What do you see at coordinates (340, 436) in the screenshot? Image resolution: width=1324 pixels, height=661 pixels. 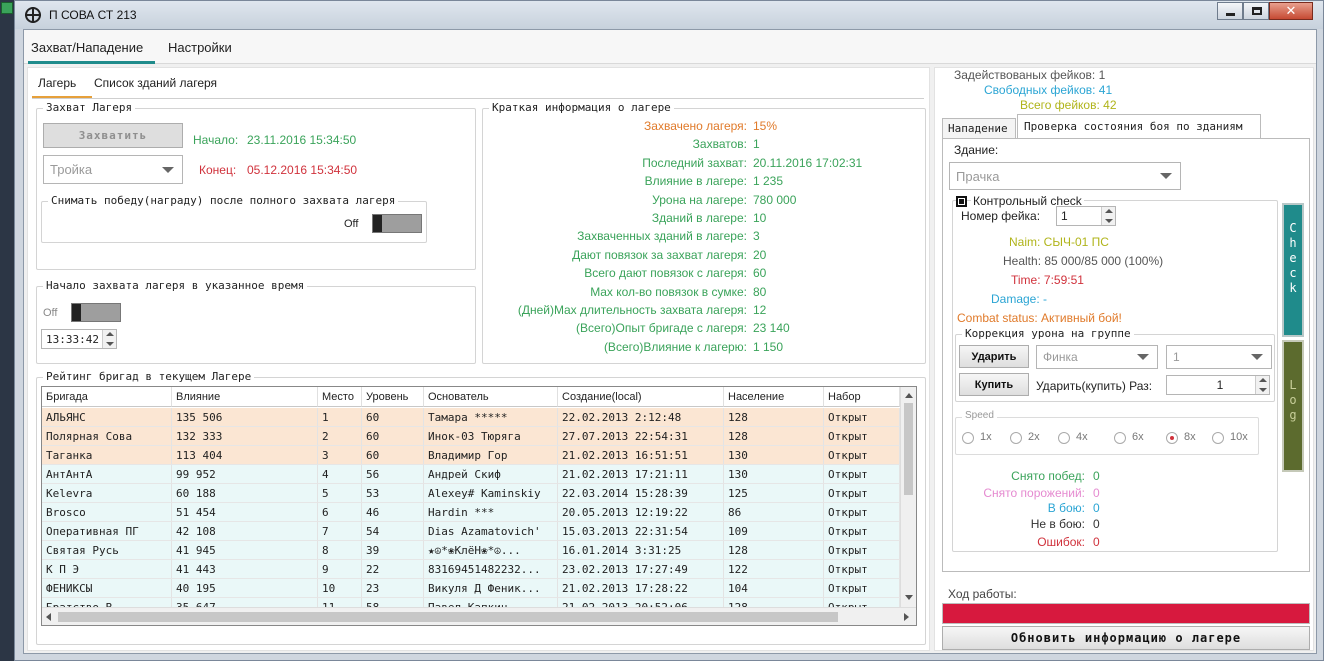 I see `table-cell: 2` at bounding box center [340, 436].